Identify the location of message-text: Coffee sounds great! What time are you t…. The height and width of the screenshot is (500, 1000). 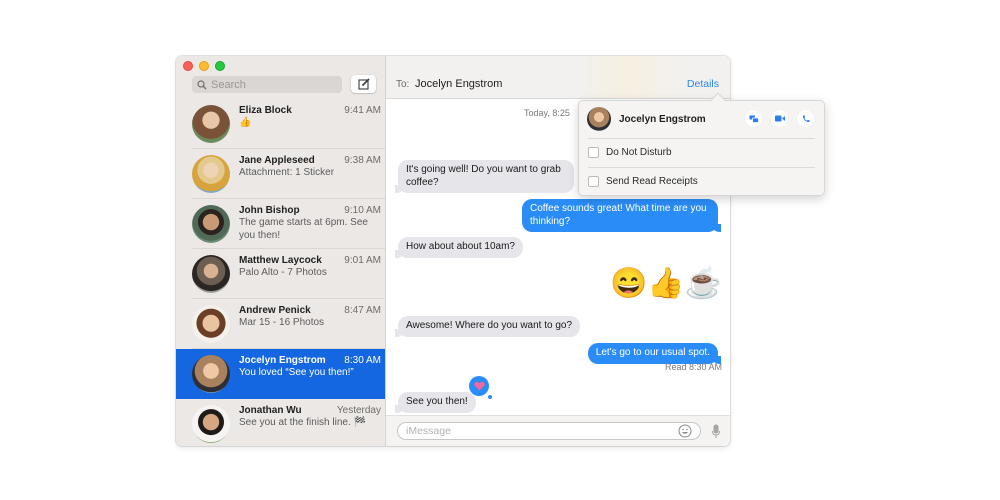
(618, 215).